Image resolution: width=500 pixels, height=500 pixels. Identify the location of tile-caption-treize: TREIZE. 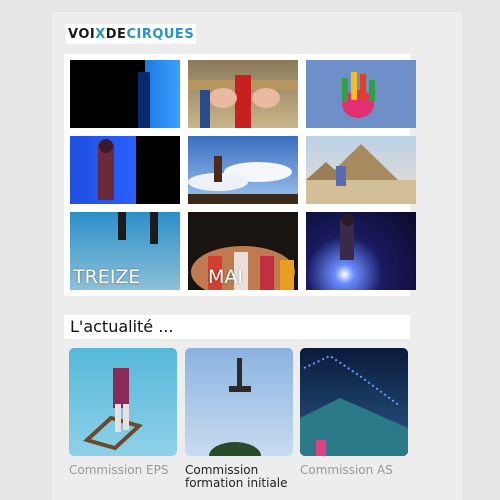
(107, 277).